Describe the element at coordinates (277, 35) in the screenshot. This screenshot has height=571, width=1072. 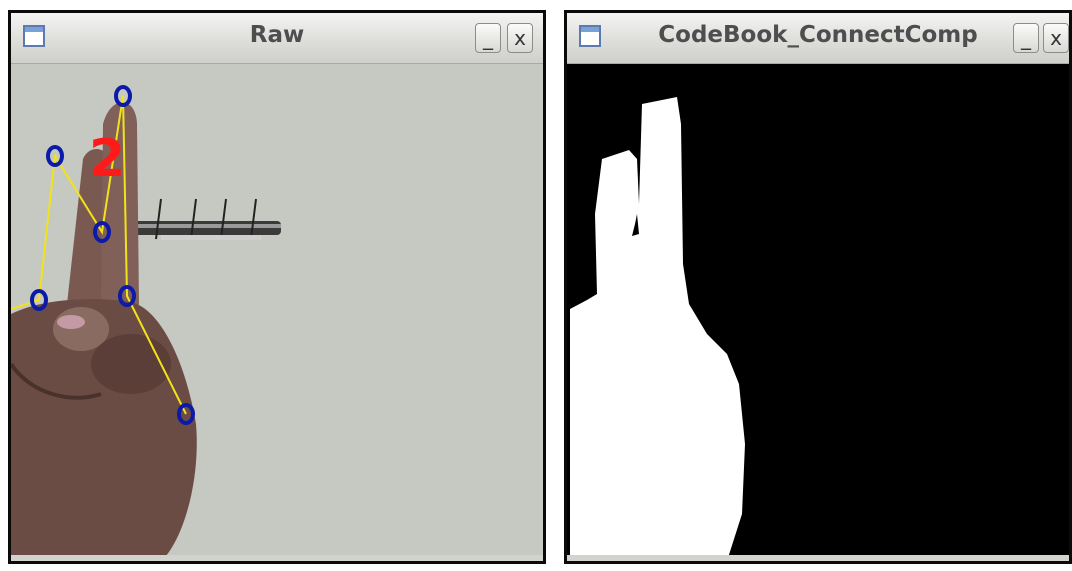
I see `raw-window-title: Raw` at that location.